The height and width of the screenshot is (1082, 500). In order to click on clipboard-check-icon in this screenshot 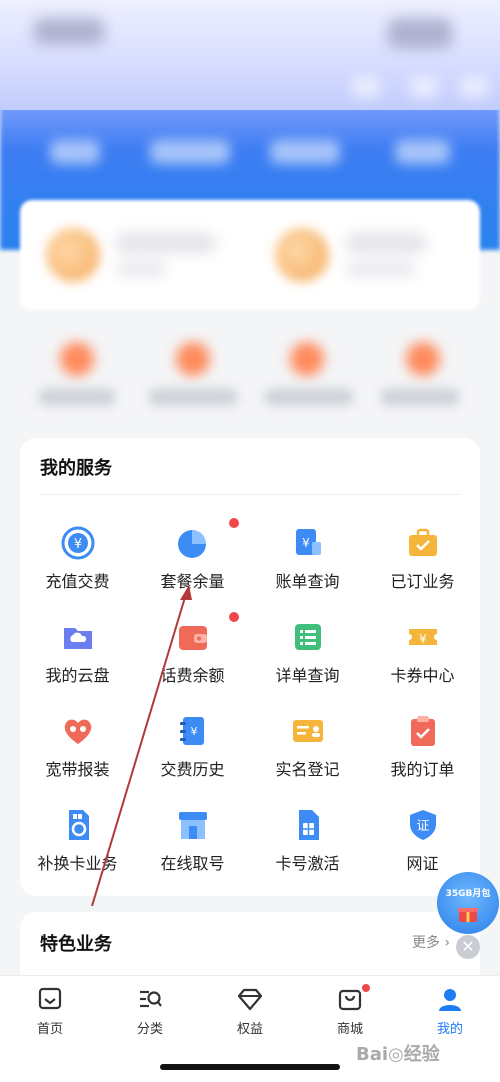, I will do `click(423, 731)`.